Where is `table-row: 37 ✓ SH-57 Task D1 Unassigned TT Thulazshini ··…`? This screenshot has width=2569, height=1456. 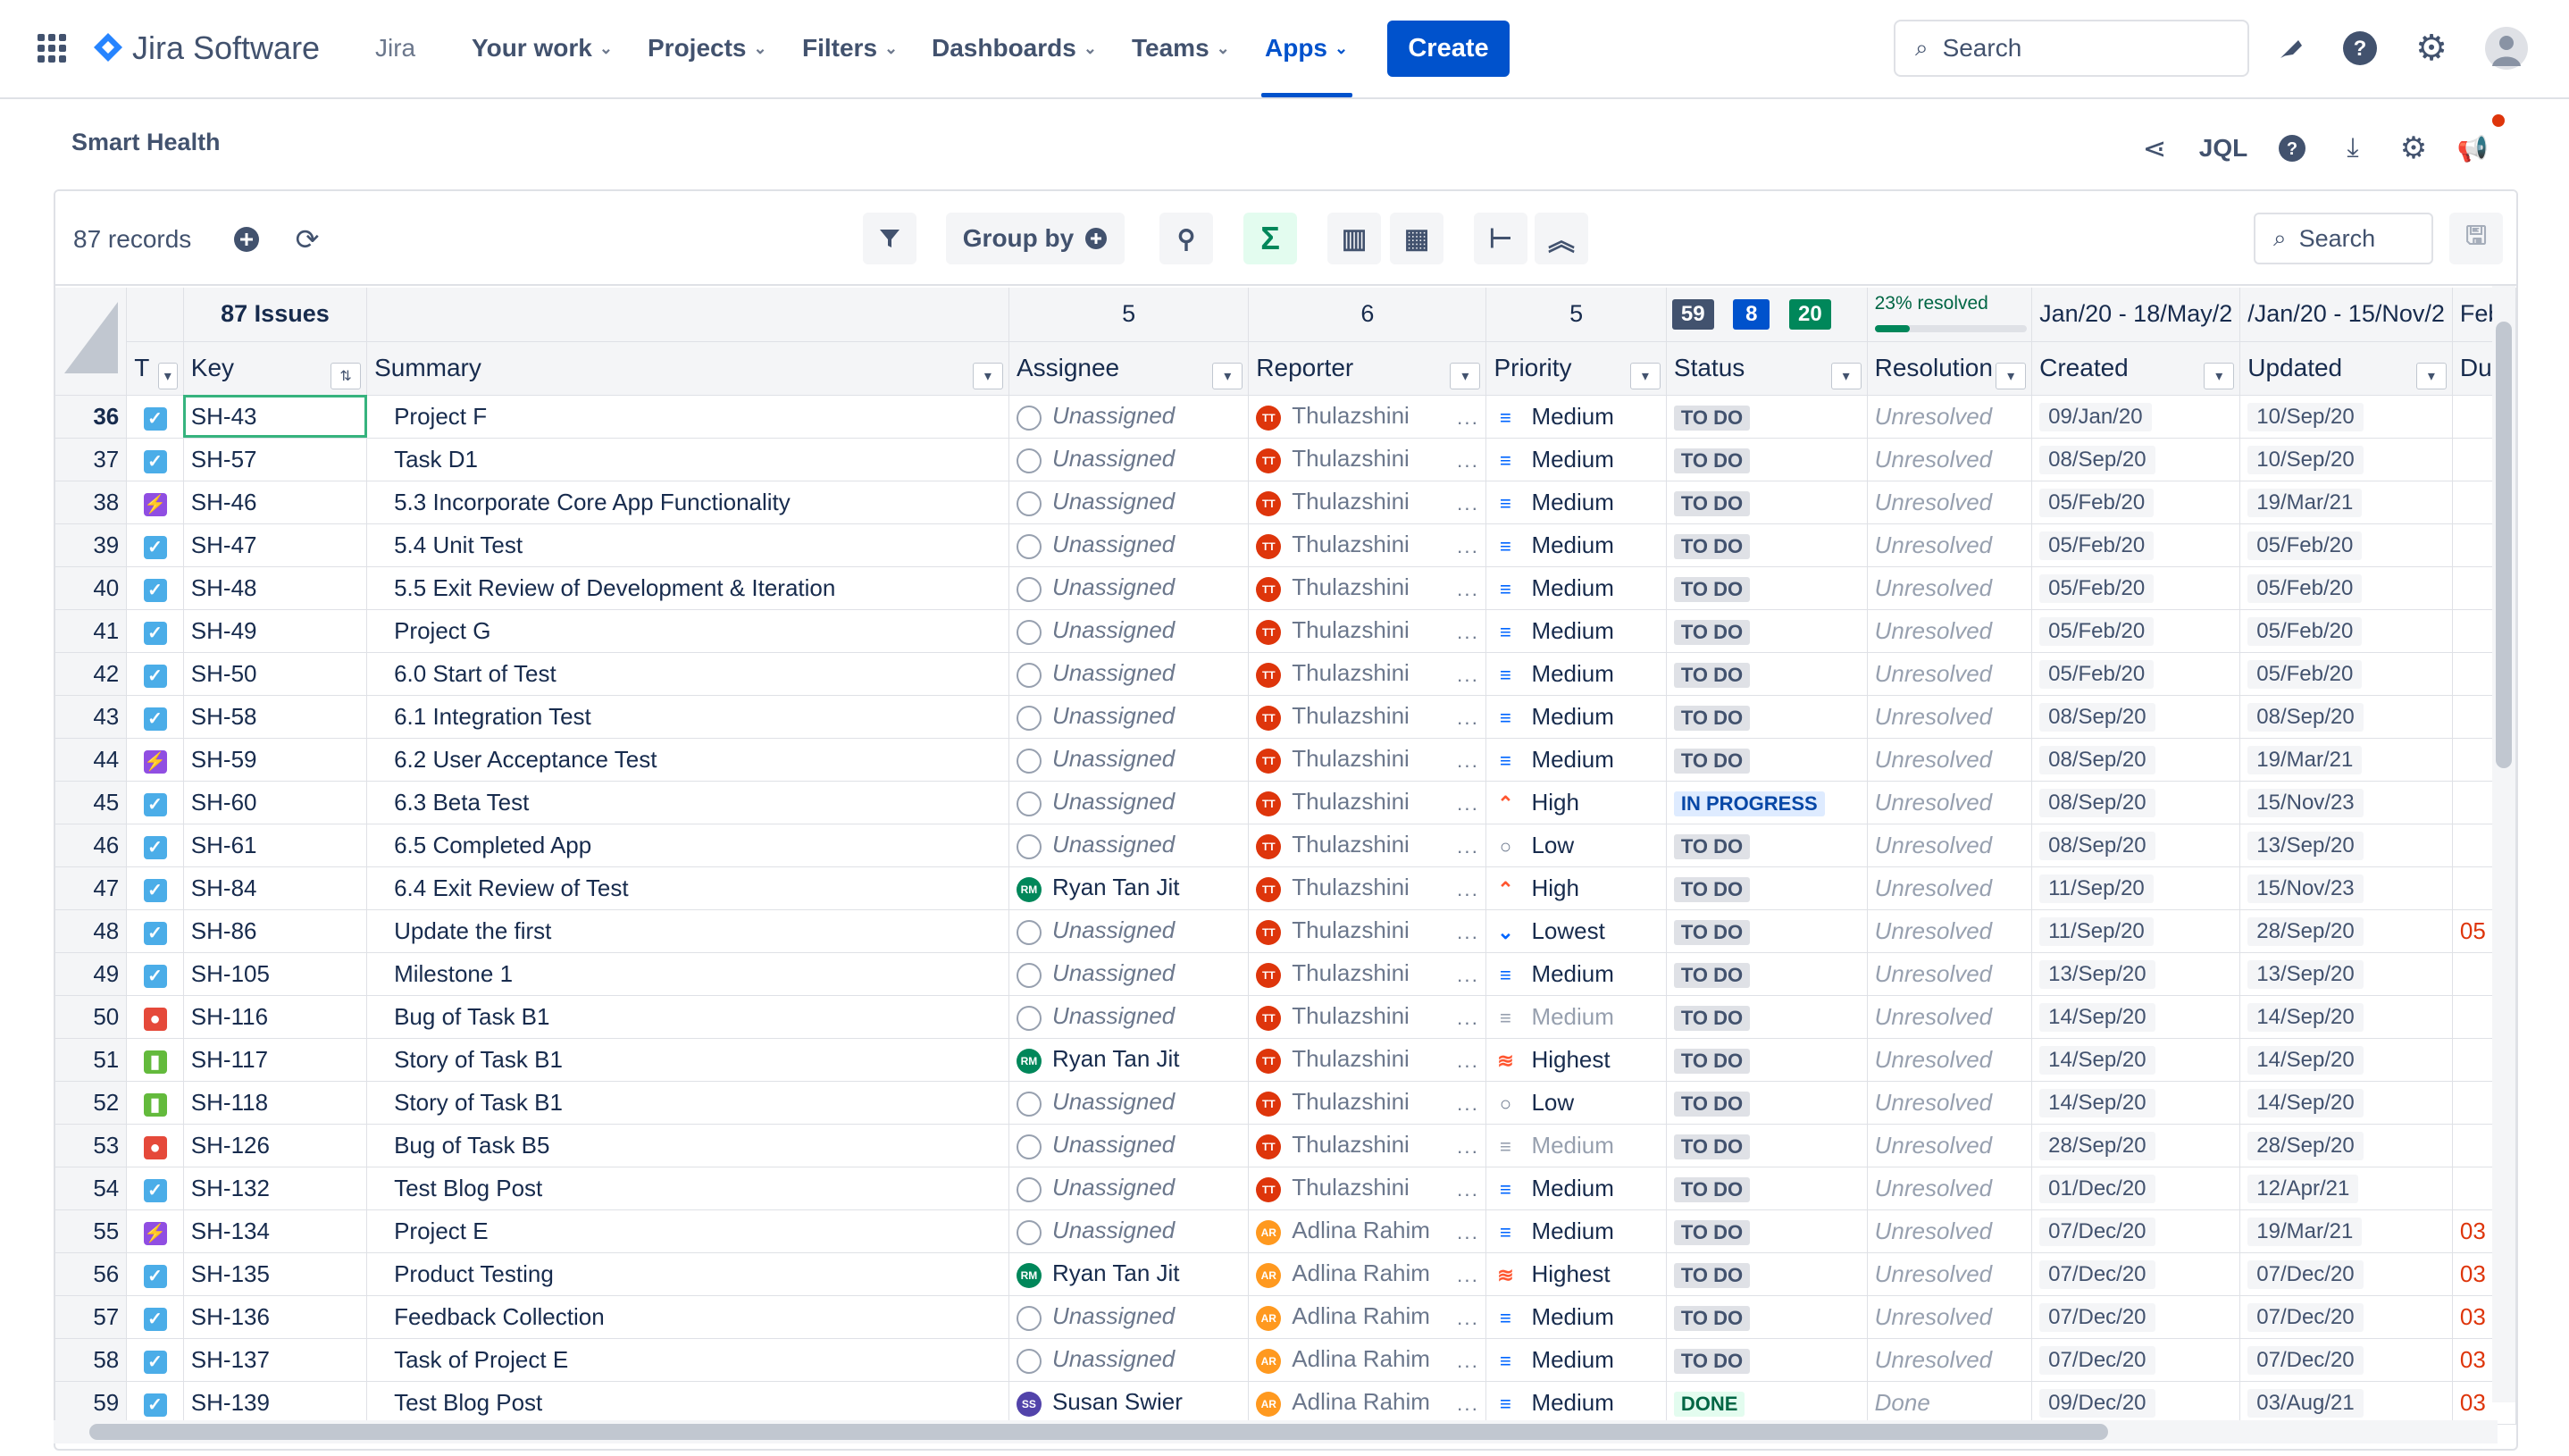
table-row: 37 ✓ SH-57 Task D1 Unassigned TT Thulazshini ··… is located at coordinates (1285, 459).